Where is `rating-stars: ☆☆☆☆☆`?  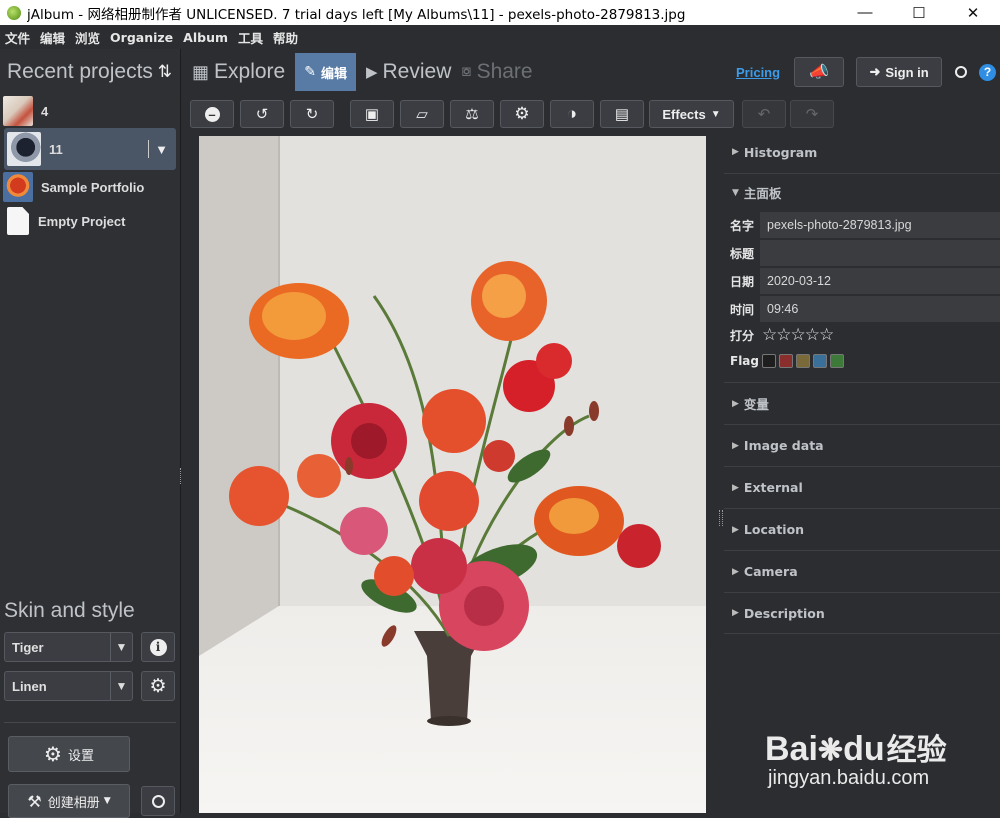
rating-stars: ☆☆☆☆☆ is located at coordinates (798, 335).